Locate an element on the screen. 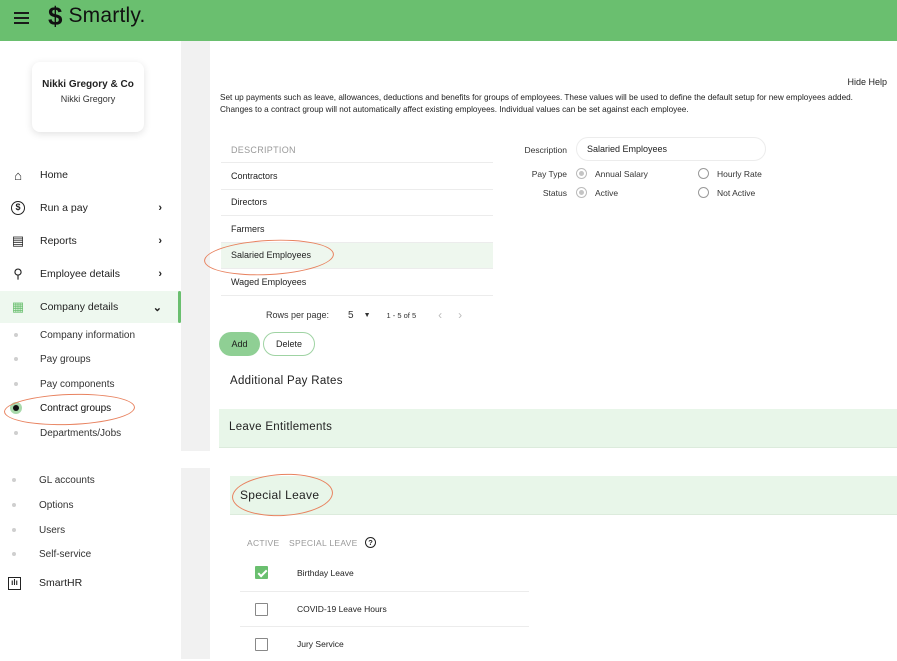  dollar-circle-icon: $ is located at coordinates (18, 208).